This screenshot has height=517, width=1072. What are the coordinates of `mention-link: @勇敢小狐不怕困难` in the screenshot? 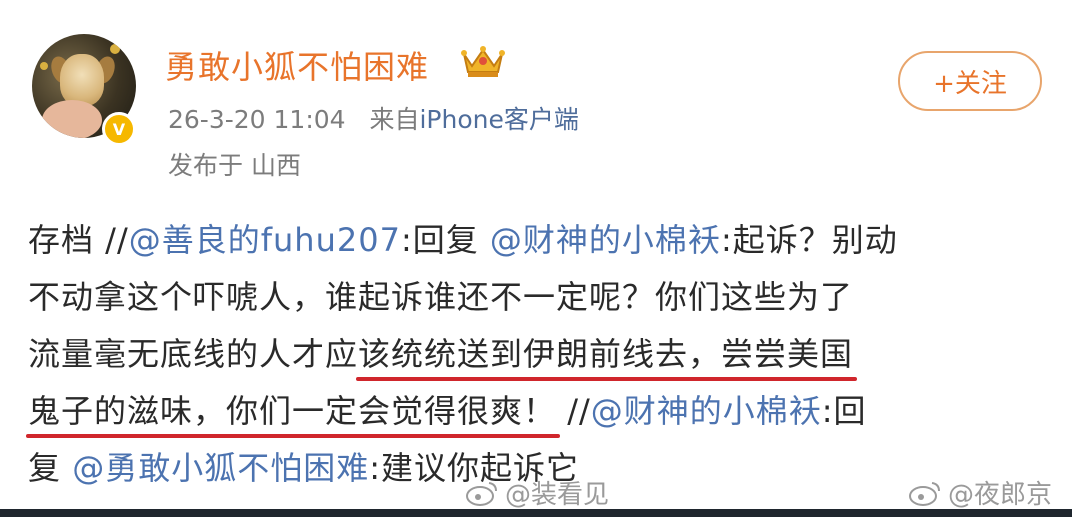 It's located at (220, 468).